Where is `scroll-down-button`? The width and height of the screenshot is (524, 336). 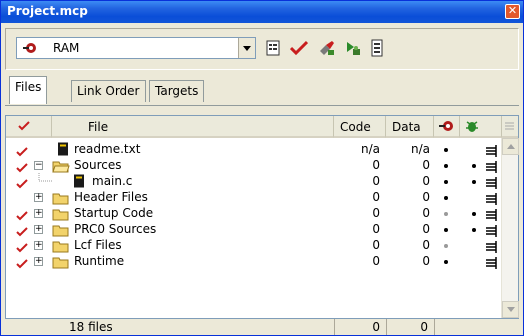 scroll-down-button is located at coordinates (510, 309).